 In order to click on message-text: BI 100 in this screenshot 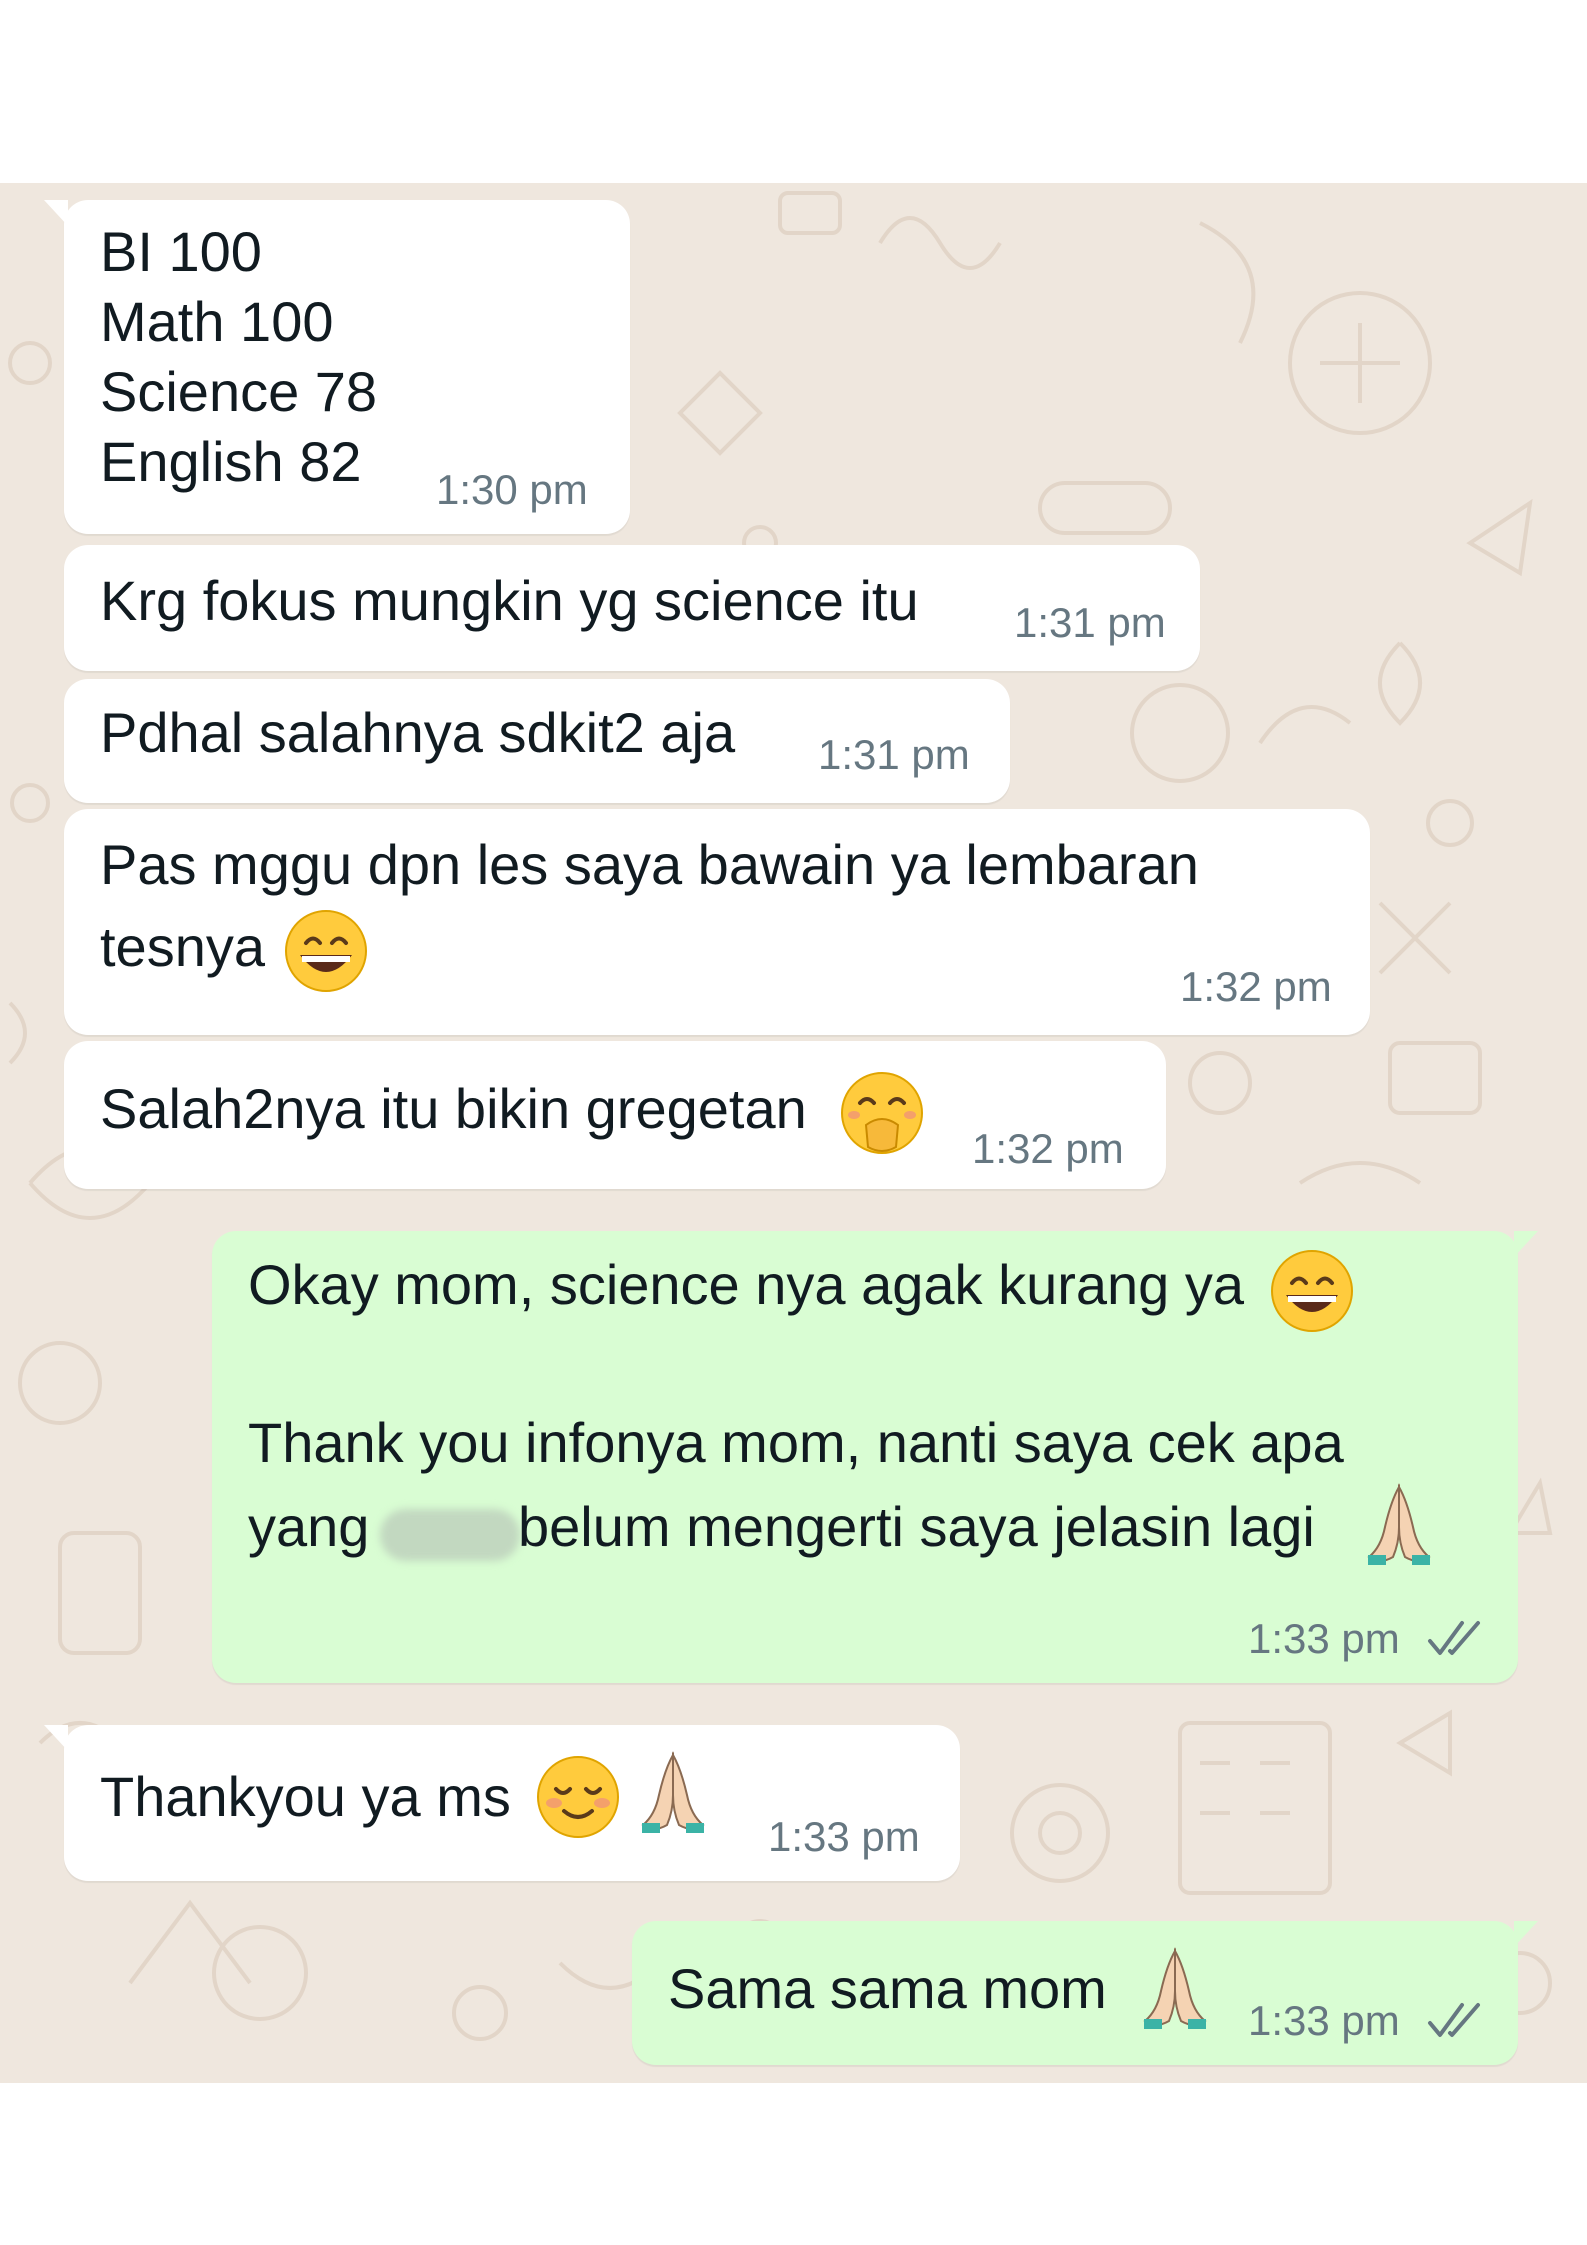, I will do `click(181, 251)`.